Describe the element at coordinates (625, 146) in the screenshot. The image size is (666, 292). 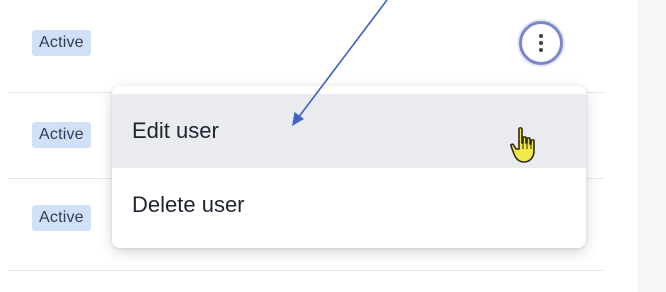
I see `gutter` at that location.